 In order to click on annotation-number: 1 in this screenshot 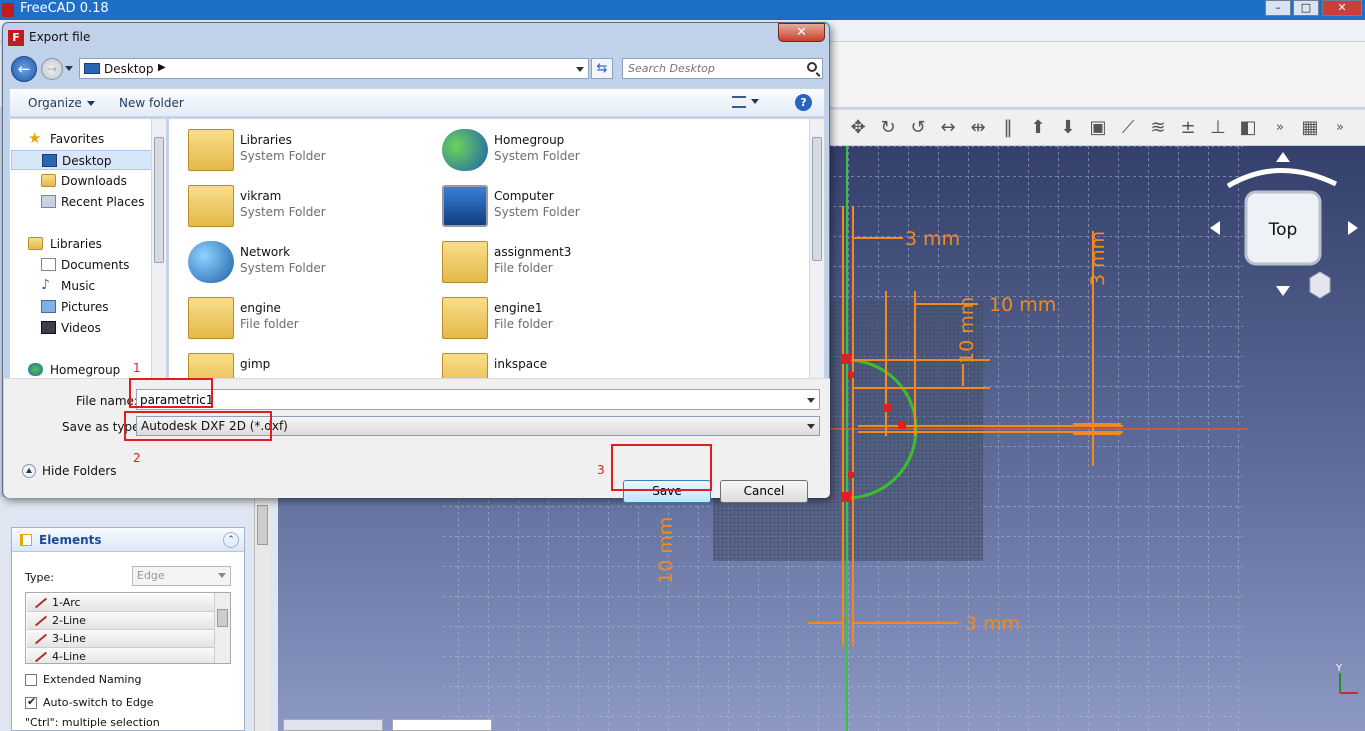, I will do `click(137, 368)`.